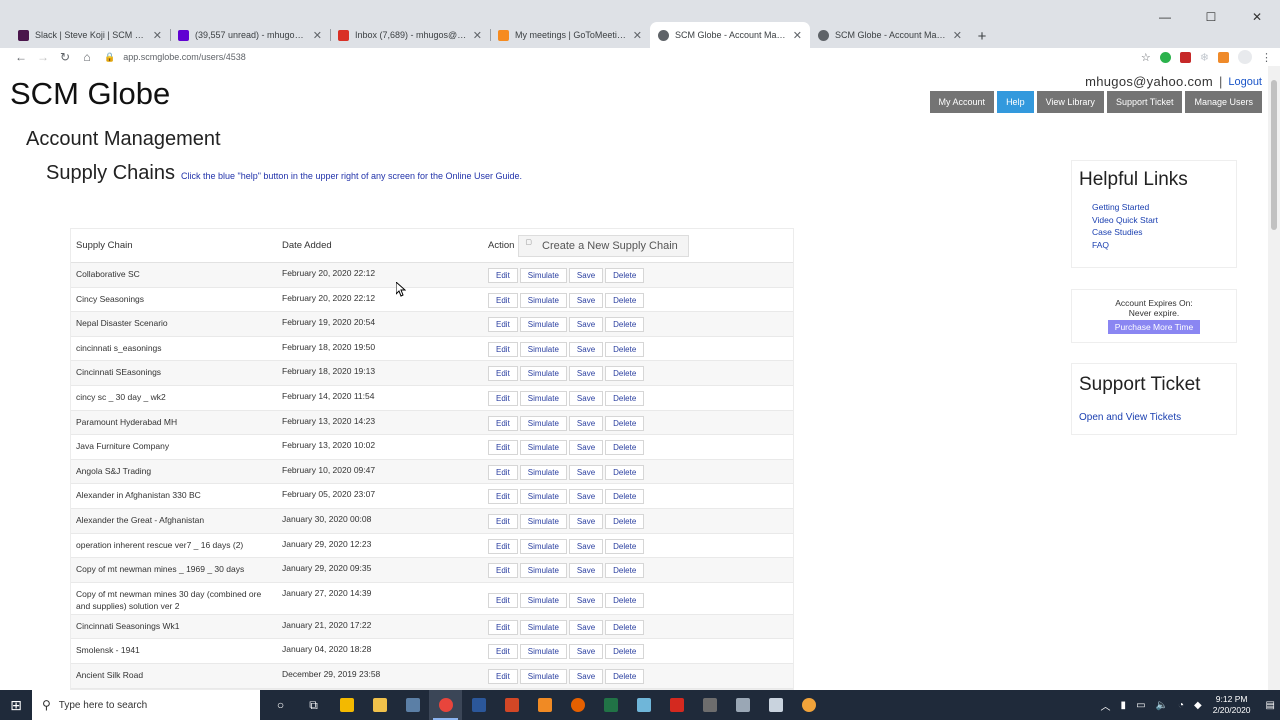  What do you see at coordinates (962, 102) in the screenshot?
I see `my-account-button: My Account` at bounding box center [962, 102].